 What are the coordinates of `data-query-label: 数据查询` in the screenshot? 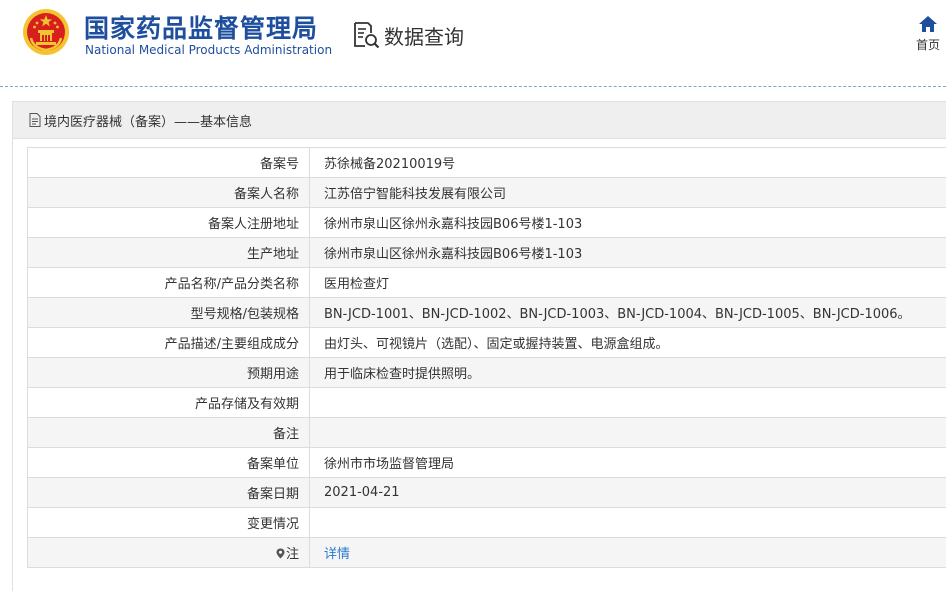 It's located at (424, 36).